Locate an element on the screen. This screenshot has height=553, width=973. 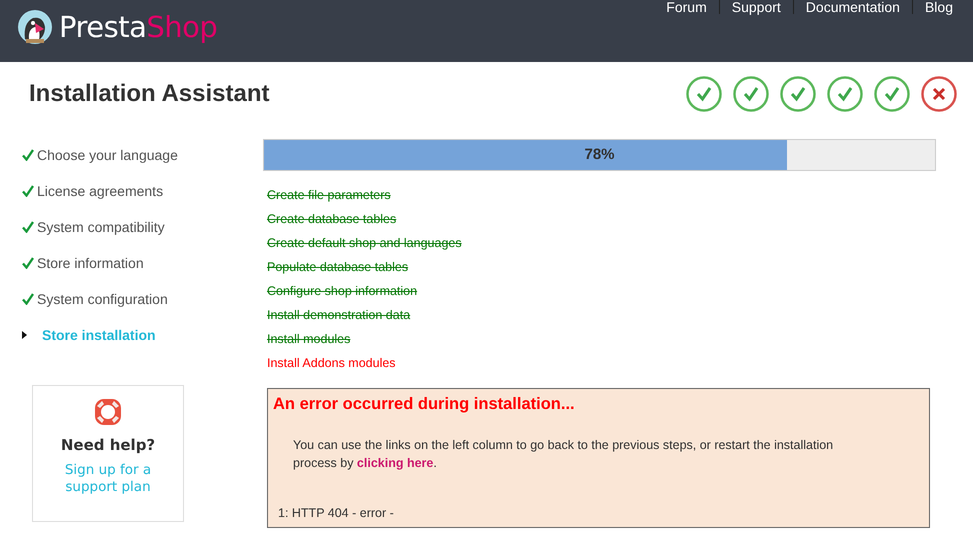
task-item: Create database tables is located at coordinates (332, 220).